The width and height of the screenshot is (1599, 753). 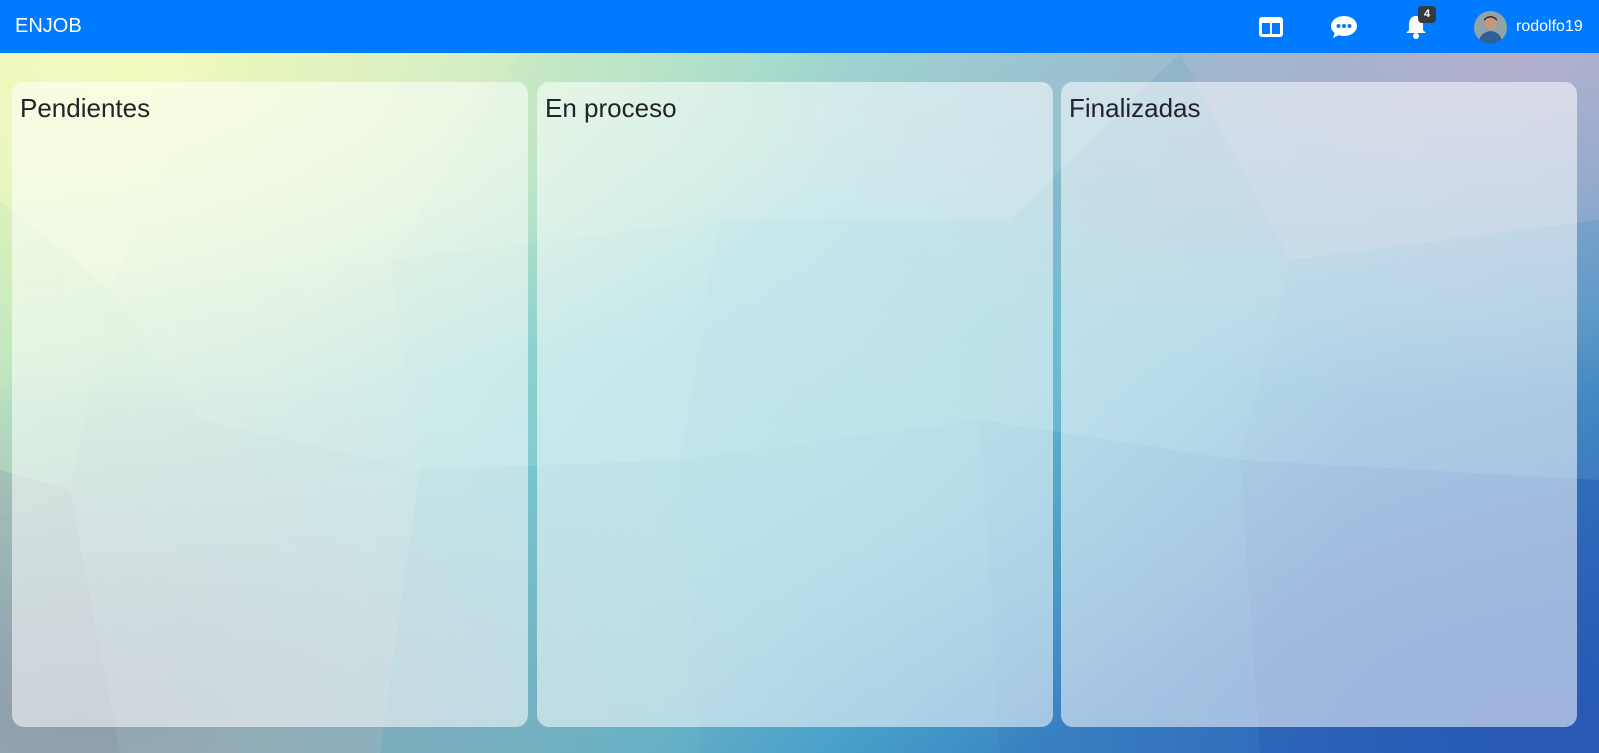 What do you see at coordinates (1427, 14) in the screenshot?
I see `notification-badge: 4` at bounding box center [1427, 14].